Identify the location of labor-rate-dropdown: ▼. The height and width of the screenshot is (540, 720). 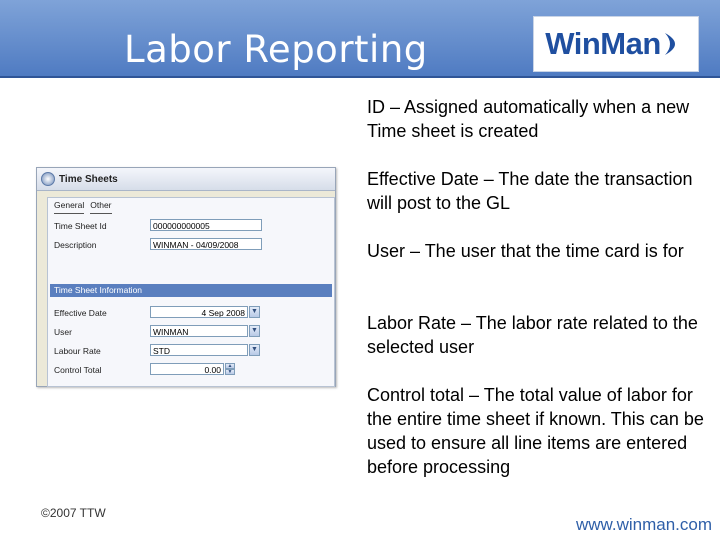
(254, 350).